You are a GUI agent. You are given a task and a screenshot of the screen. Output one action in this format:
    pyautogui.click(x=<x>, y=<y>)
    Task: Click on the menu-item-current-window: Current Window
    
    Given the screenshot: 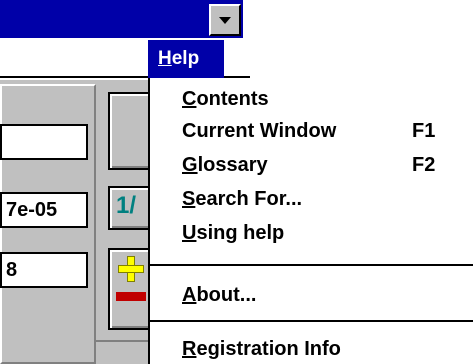 What is the action you would take?
    pyautogui.click(x=259, y=131)
    